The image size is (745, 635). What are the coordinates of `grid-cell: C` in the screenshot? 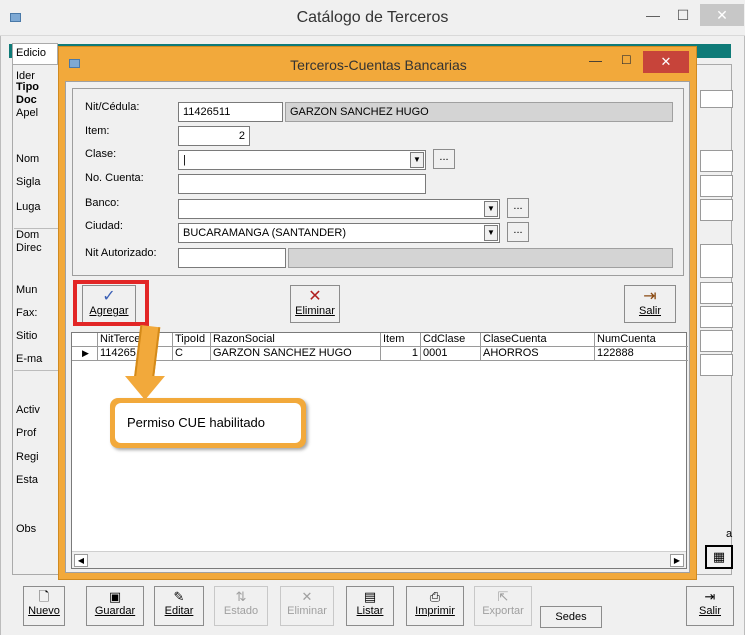 It's located at (192, 354).